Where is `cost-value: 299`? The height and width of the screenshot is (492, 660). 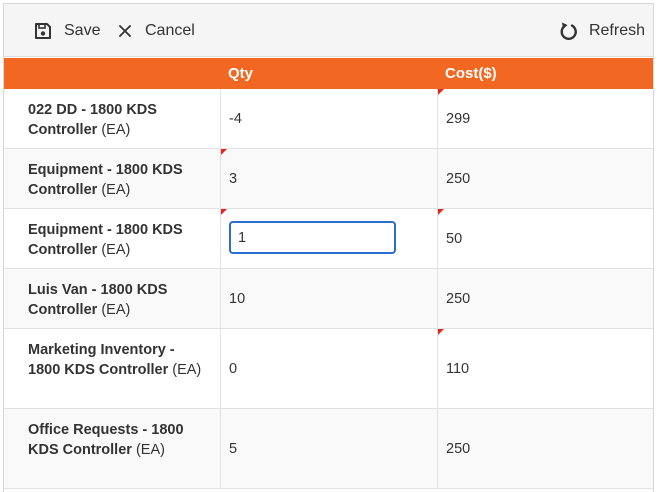
cost-value: 299 is located at coordinates (458, 118).